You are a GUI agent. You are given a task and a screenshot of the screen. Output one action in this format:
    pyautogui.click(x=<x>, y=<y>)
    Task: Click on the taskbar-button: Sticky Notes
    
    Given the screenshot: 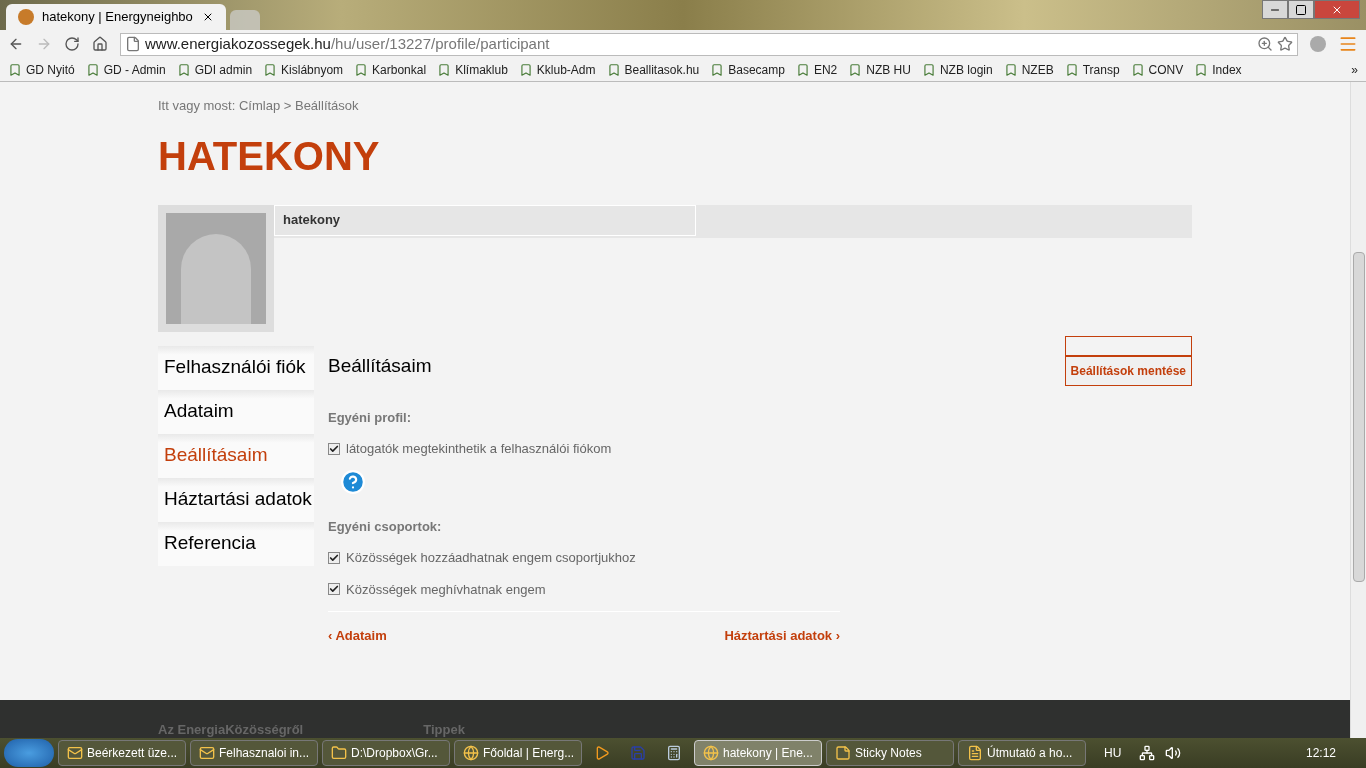 What is the action you would take?
    pyautogui.click(x=890, y=753)
    